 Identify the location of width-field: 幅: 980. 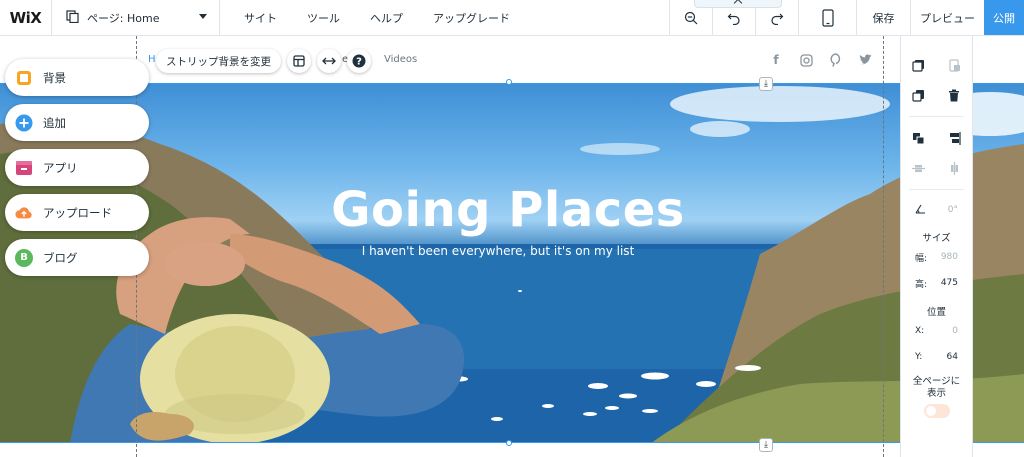
(936, 257).